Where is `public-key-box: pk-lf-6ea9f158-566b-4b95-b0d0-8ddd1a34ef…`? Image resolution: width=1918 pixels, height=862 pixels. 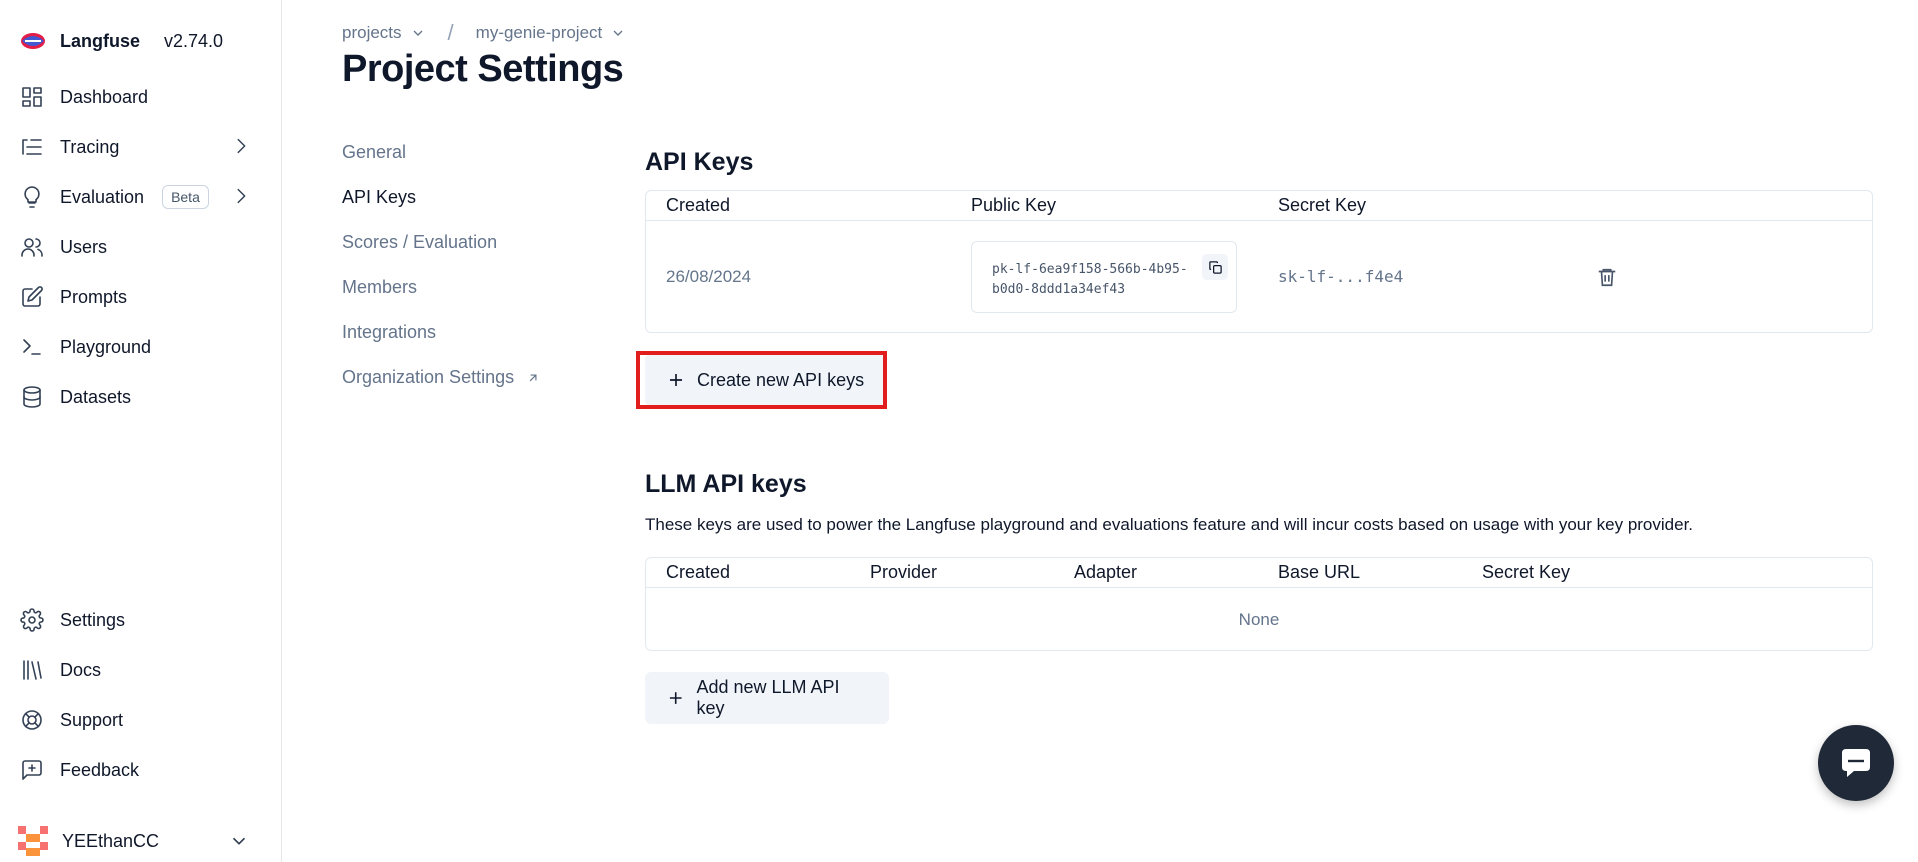 public-key-box: pk-lf-6ea9f158-566b-4b95-b0d0-8ddd1a34ef… is located at coordinates (1104, 277).